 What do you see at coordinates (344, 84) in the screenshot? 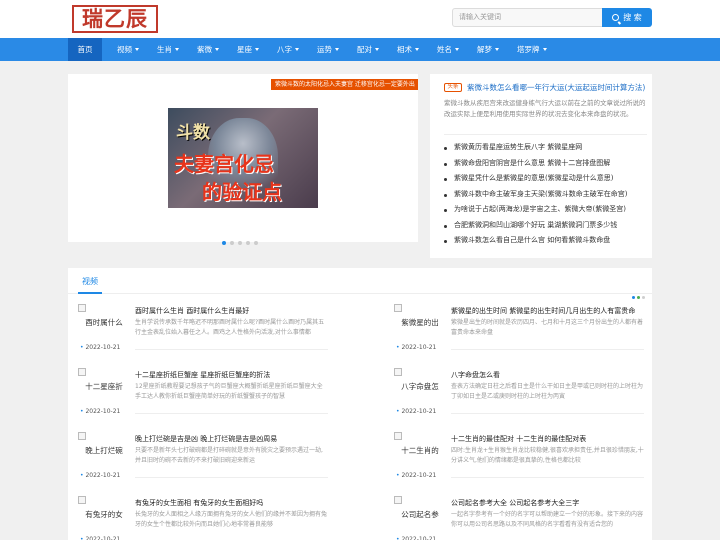
I see `carousel-caption: 紫微斗数的太阳化忌入夫妻宫 迁移宫化忌一定要外出` at bounding box center [344, 84].